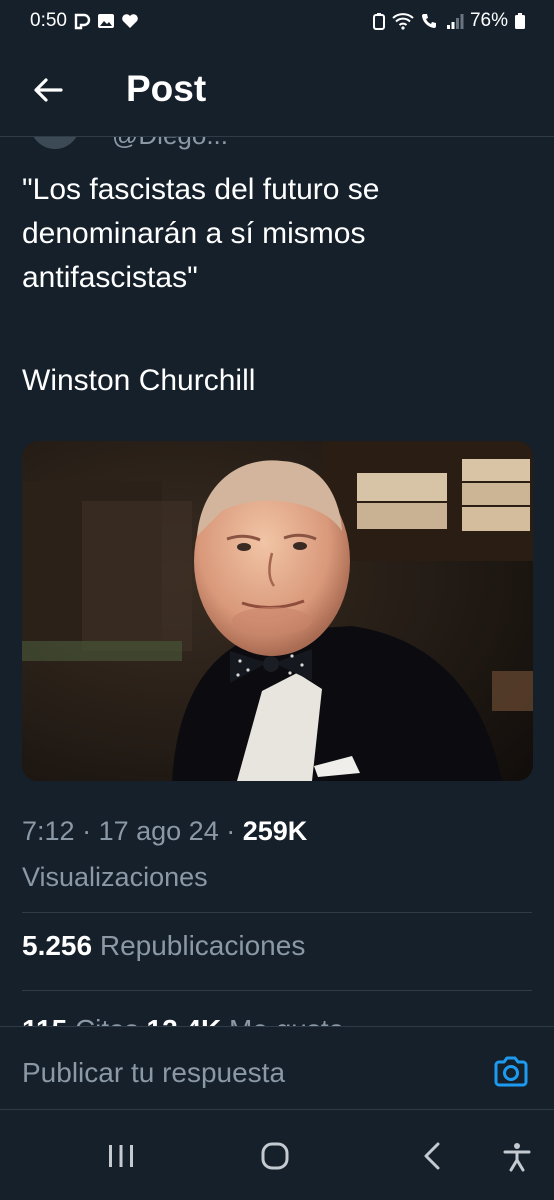  I want to click on likes-label: Me gusta, so click(286, 1020).